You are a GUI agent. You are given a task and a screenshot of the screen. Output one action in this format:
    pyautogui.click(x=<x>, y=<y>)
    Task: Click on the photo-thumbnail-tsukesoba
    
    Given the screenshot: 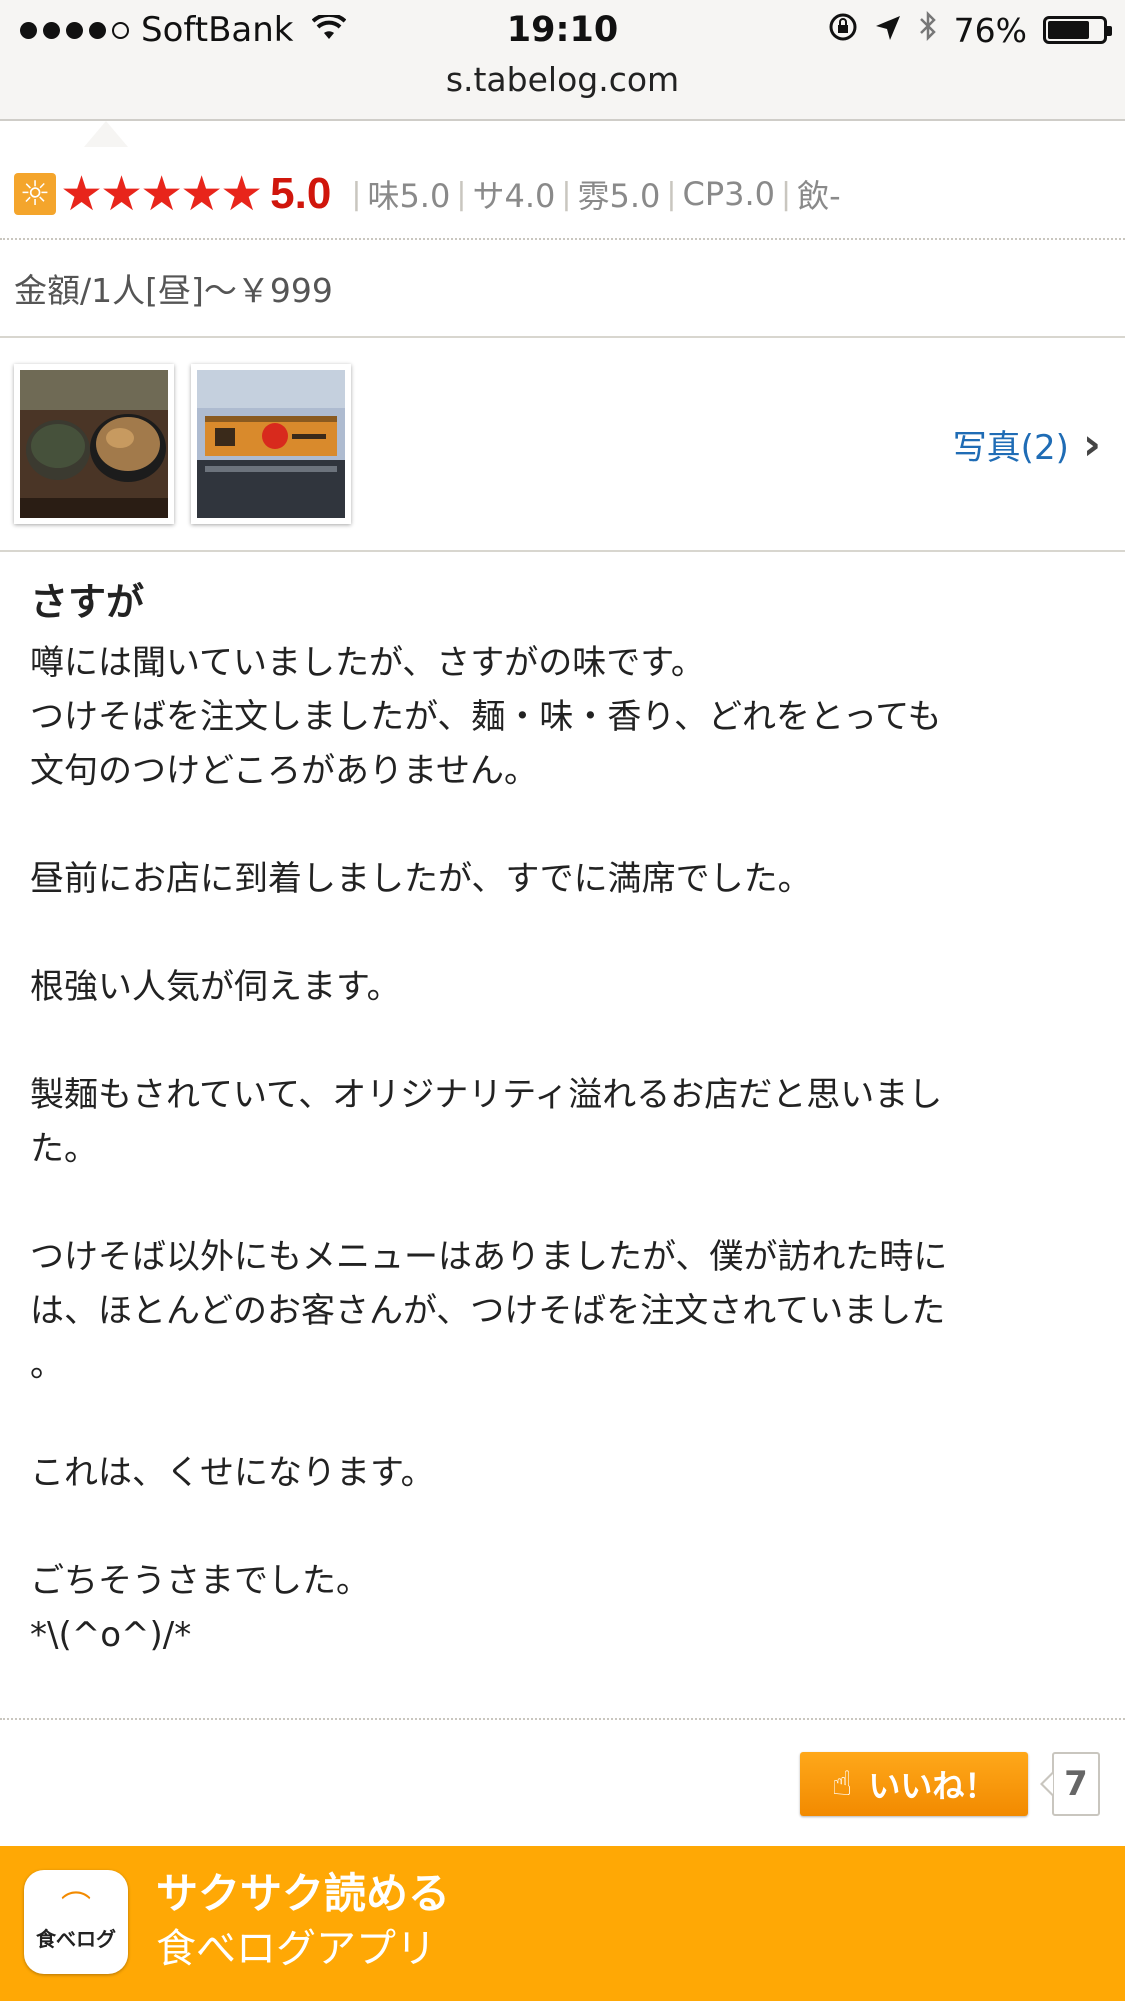 What is the action you would take?
    pyautogui.click(x=94, y=444)
    